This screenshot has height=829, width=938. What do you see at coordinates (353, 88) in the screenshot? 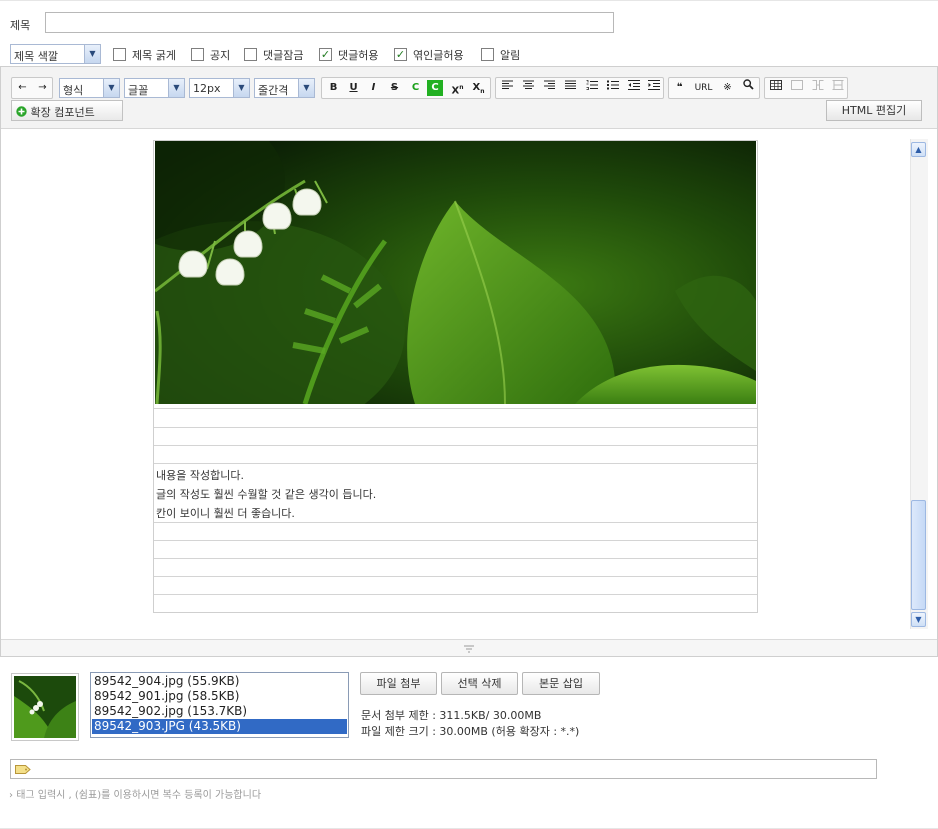
I see `underline-button: U` at bounding box center [353, 88].